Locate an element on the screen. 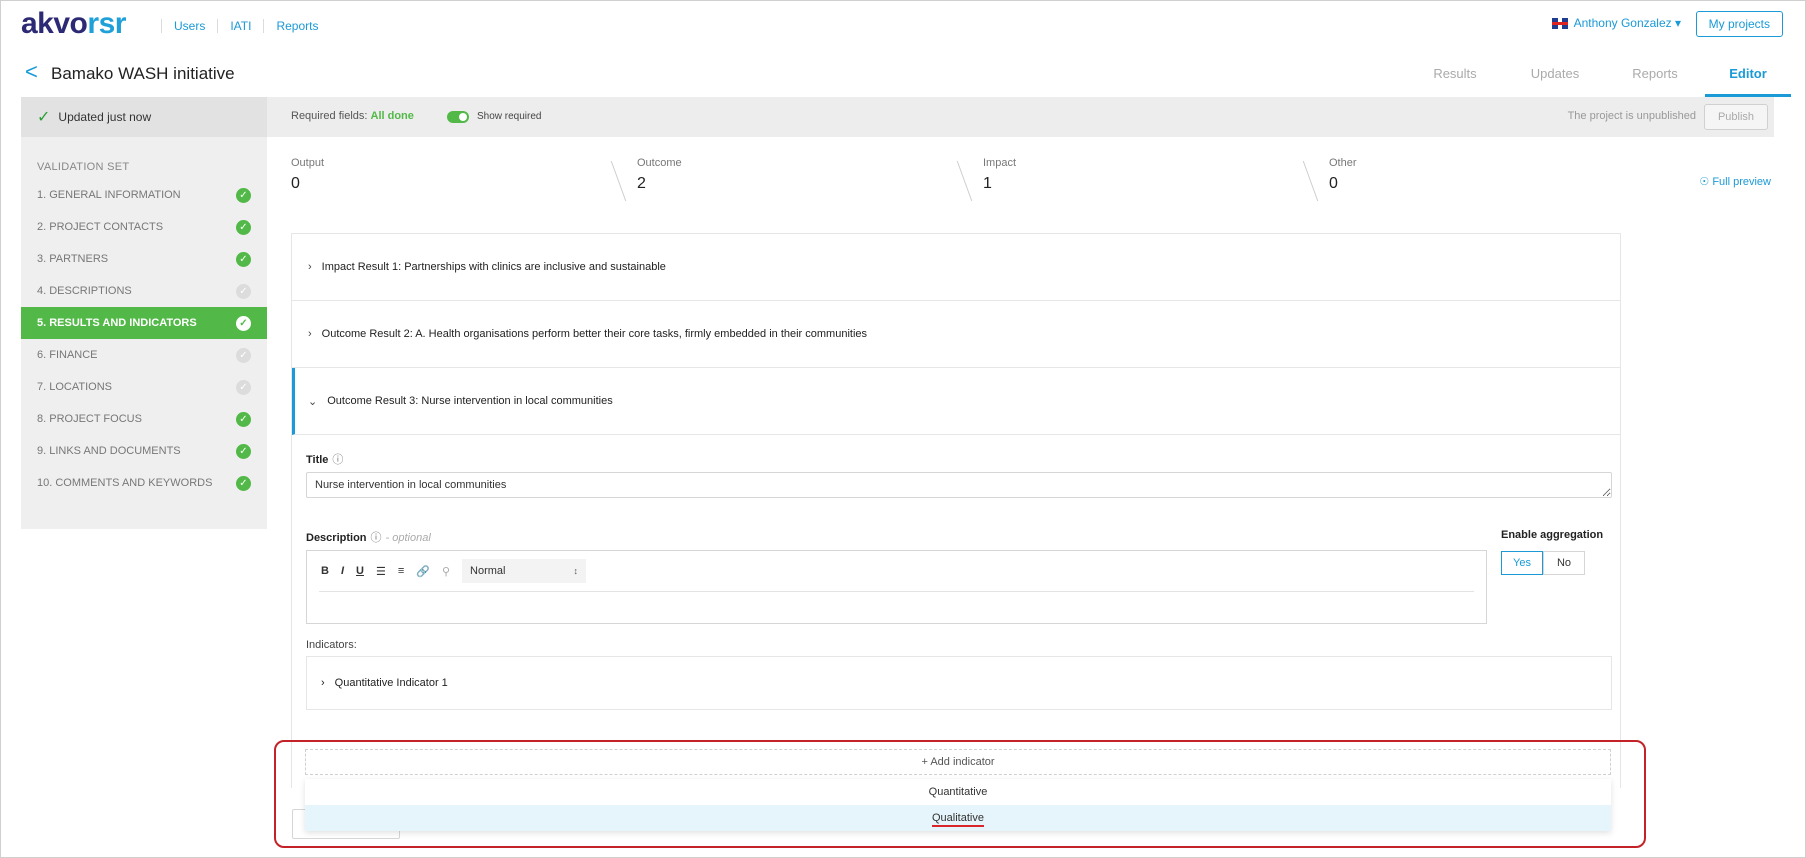  indicator-row: › Quantitative Indicator 1 is located at coordinates (959, 683).